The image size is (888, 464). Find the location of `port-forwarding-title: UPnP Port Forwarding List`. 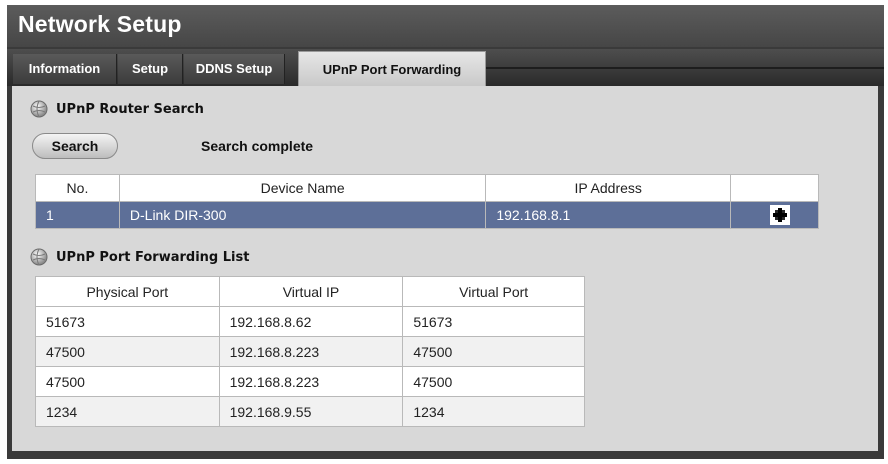

port-forwarding-title: UPnP Port Forwarding List is located at coordinates (153, 257).